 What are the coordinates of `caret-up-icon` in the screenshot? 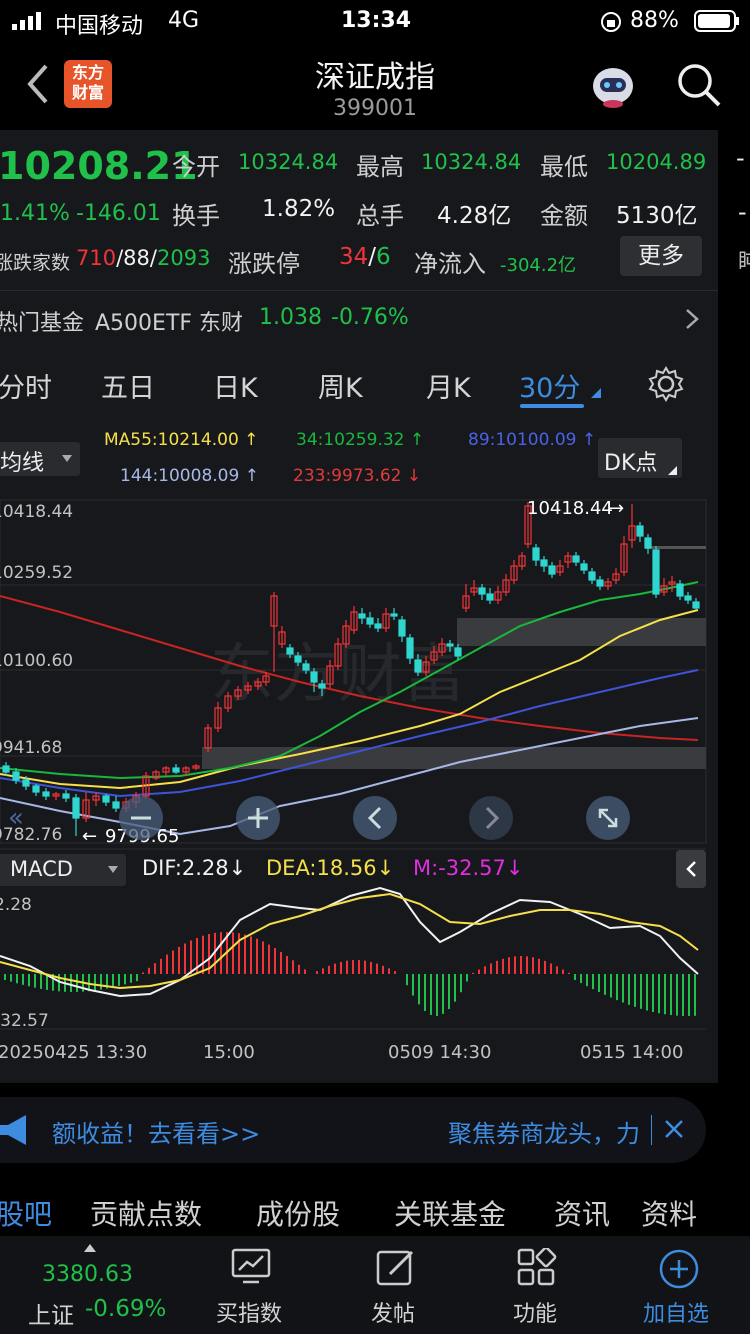 It's located at (90, 1248).